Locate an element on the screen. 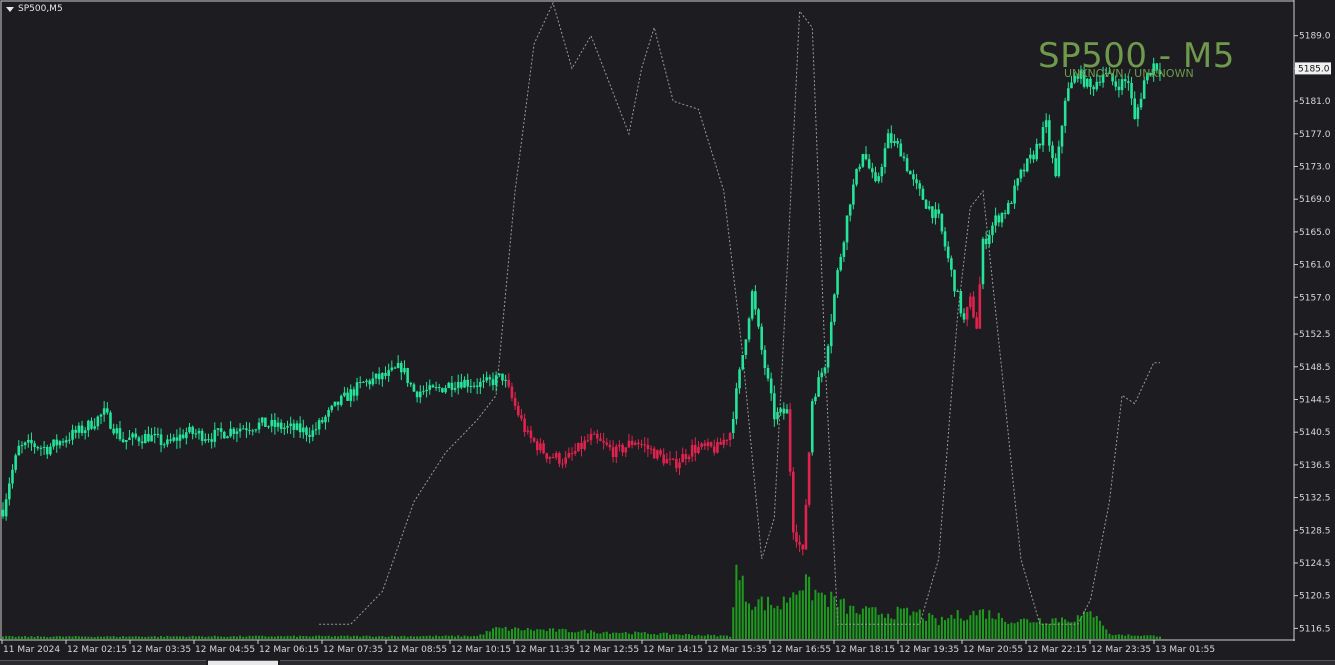 Image resolution: width=1335 pixels, height=665 pixels. bottom-tab-active is located at coordinates (243, 662).